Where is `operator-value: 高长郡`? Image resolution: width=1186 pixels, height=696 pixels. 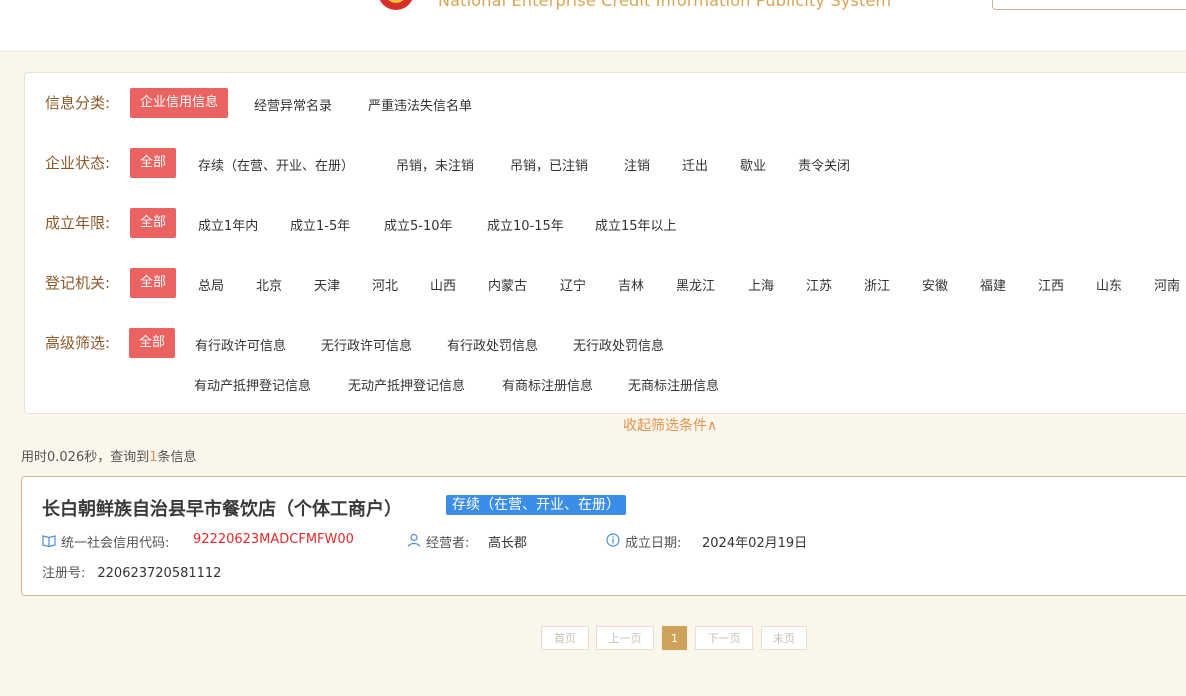 operator-value: 高长郡 is located at coordinates (508, 543).